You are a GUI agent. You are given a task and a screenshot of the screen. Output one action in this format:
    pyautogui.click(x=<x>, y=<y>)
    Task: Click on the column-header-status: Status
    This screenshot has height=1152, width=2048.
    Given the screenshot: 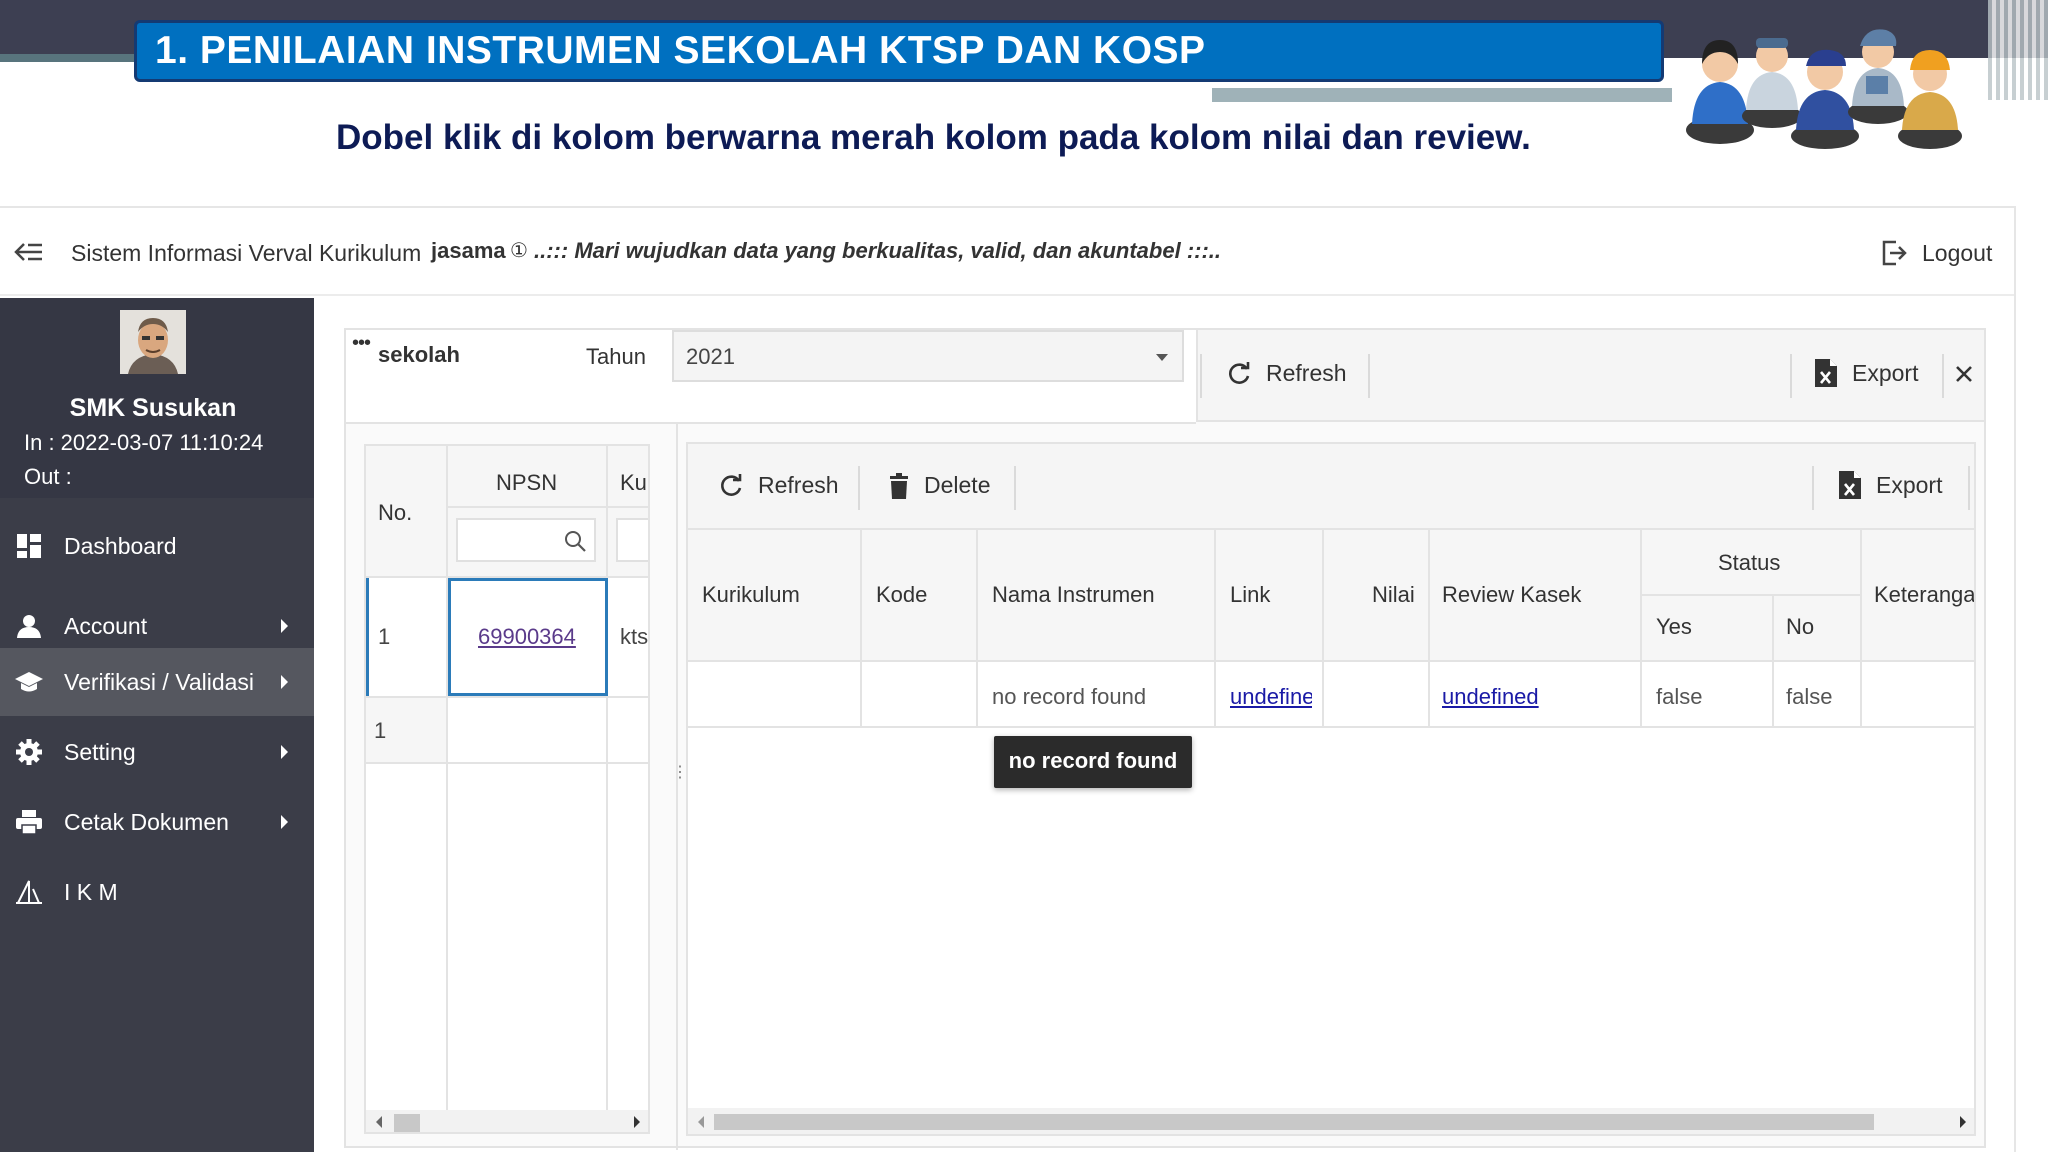 What is the action you would take?
    pyautogui.click(x=1749, y=563)
    